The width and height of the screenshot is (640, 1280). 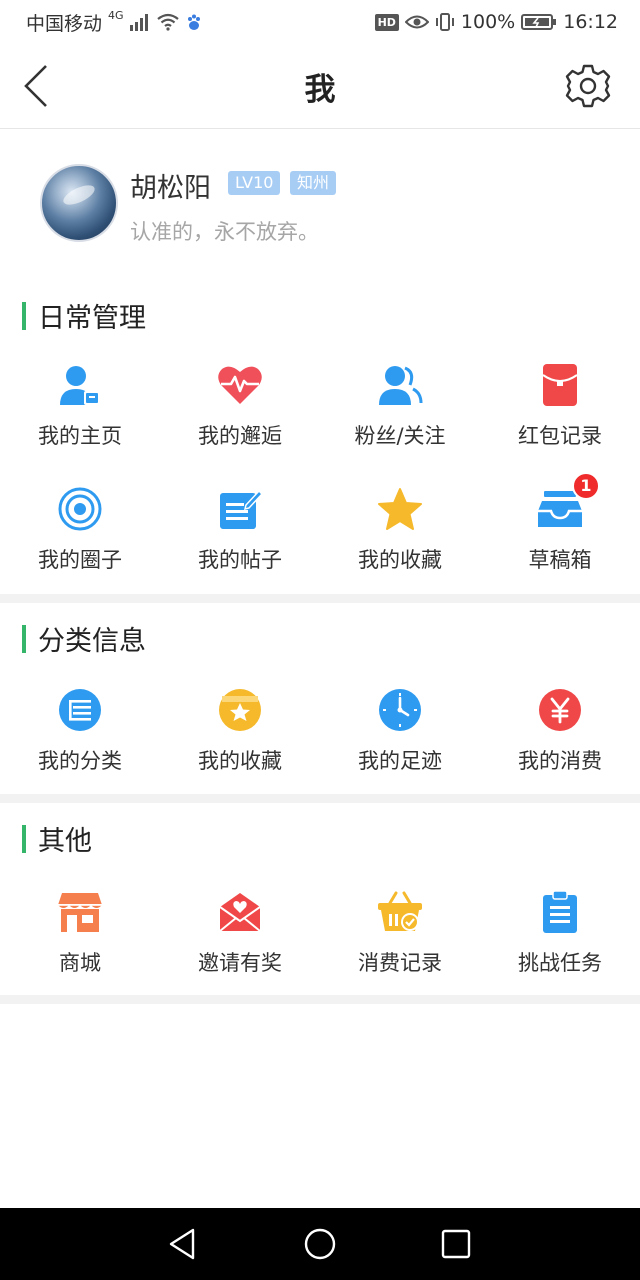 I want to click on grid-row: 商城 邀请有奖 消费记录 挑战任务, so click(x=320, y=930).